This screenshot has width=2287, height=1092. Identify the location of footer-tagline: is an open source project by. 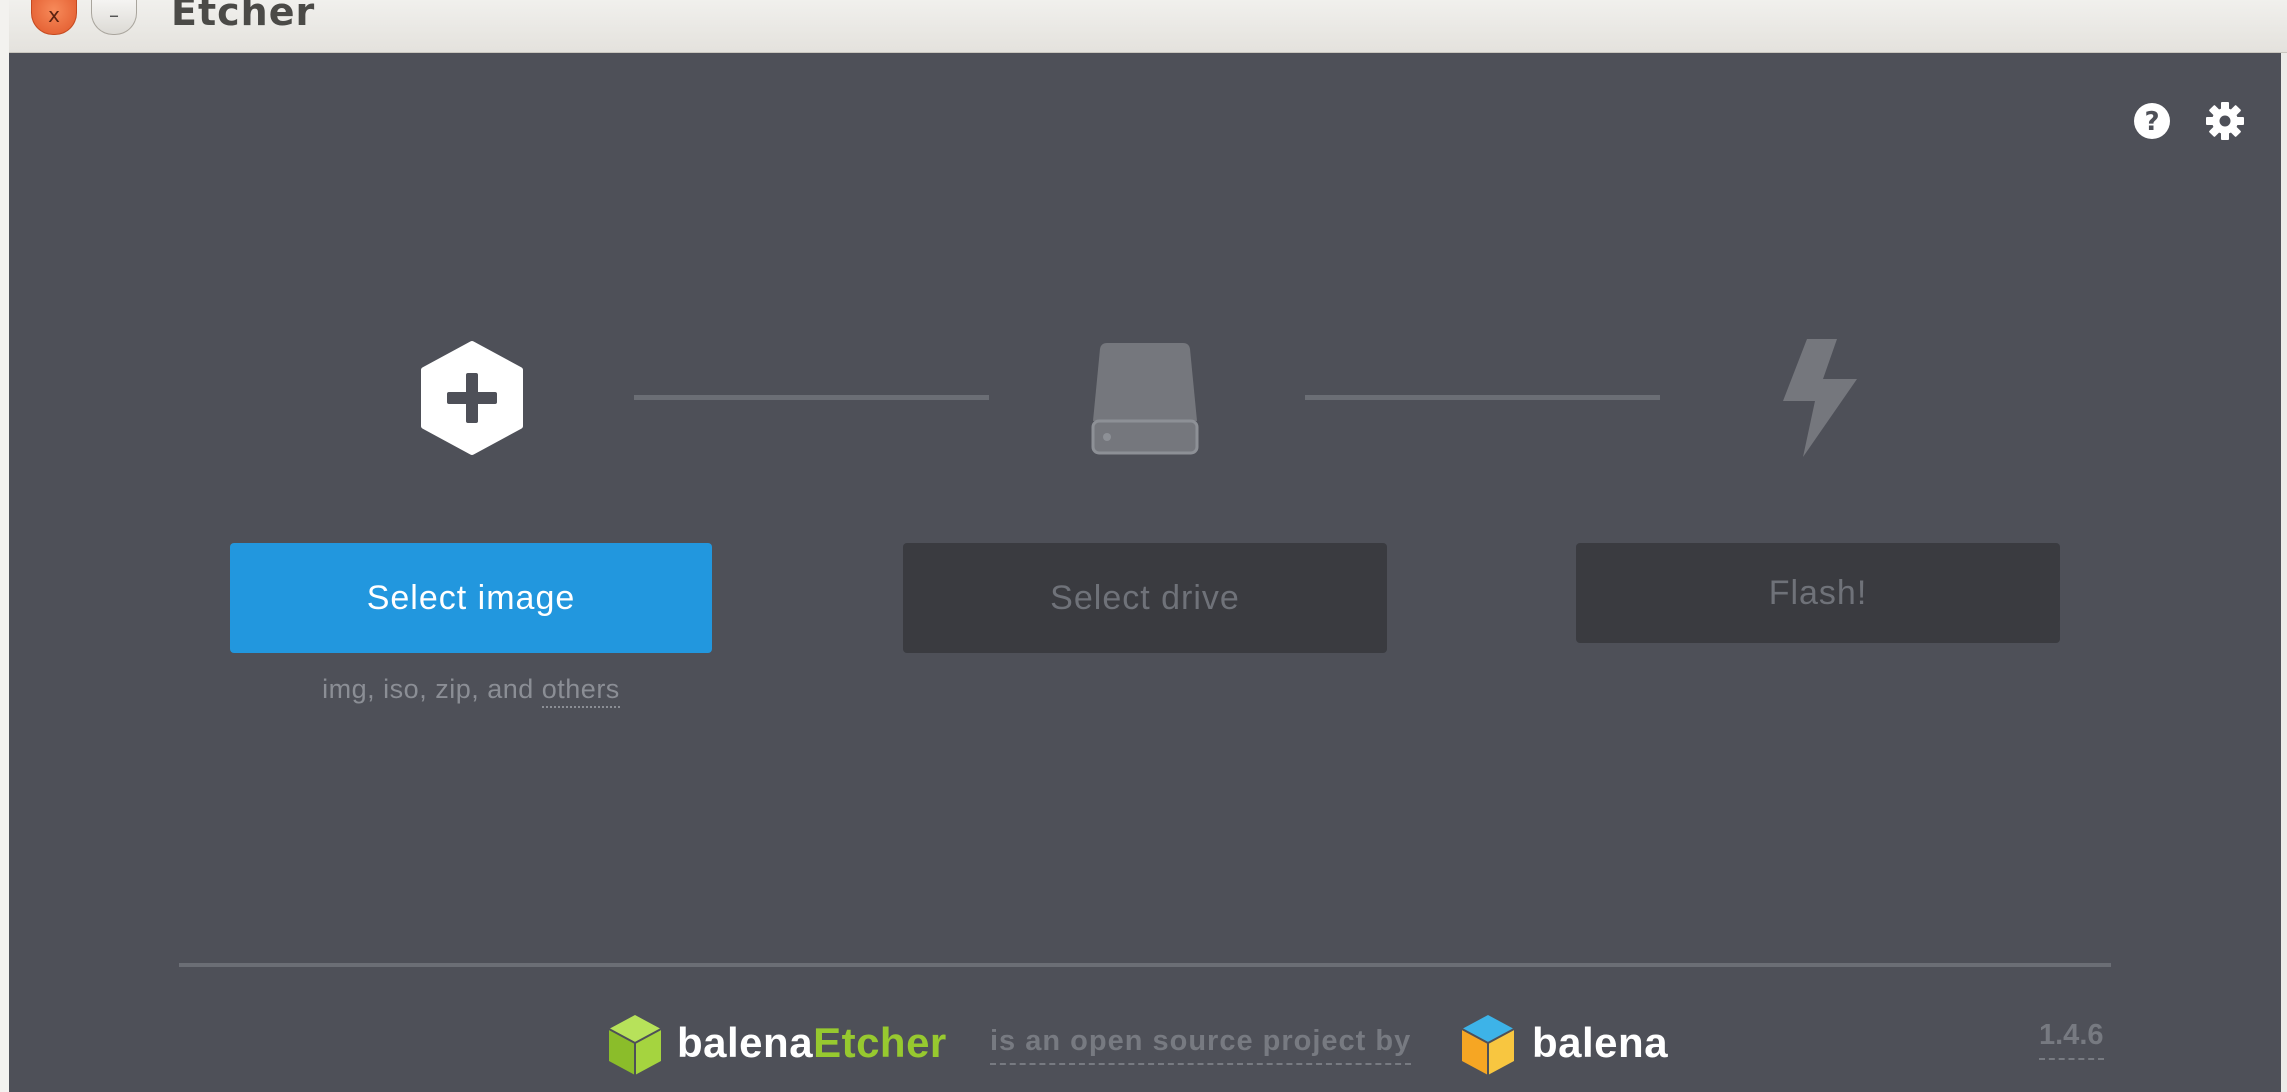
(1201, 1045).